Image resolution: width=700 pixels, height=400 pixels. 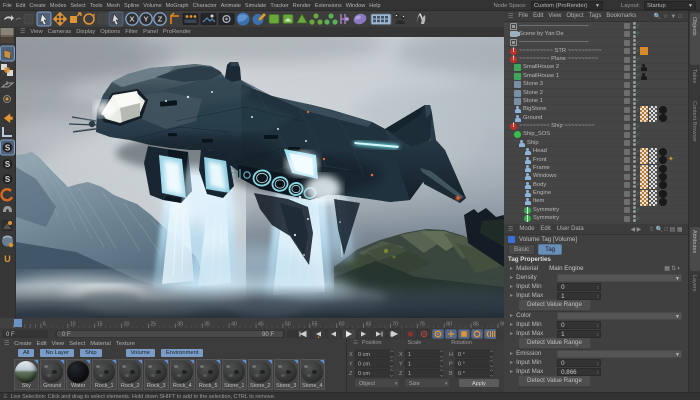 What do you see at coordinates (451, 365) in the screenshot?
I see `svg-text: P` at bounding box center [451, 365].